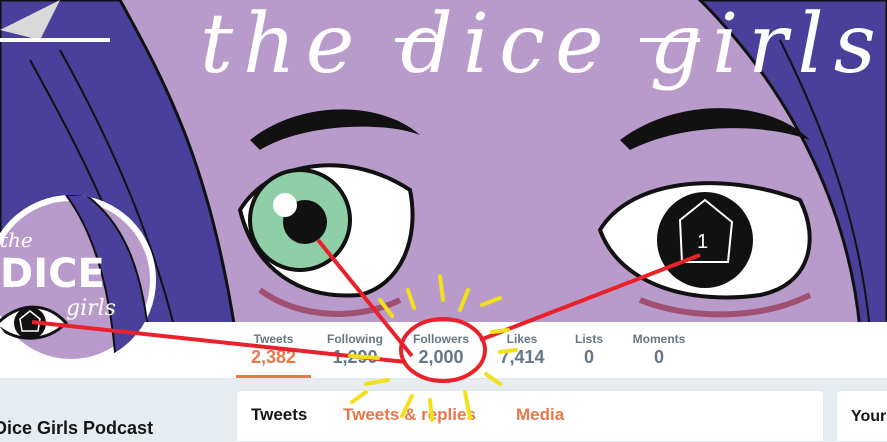 The height and width of the screenshot is (442, 887). What do you see at coordinates (91, 308) in the screenshot?
I see `avatar-text-girls: girls` at bounding box center [91, 308].